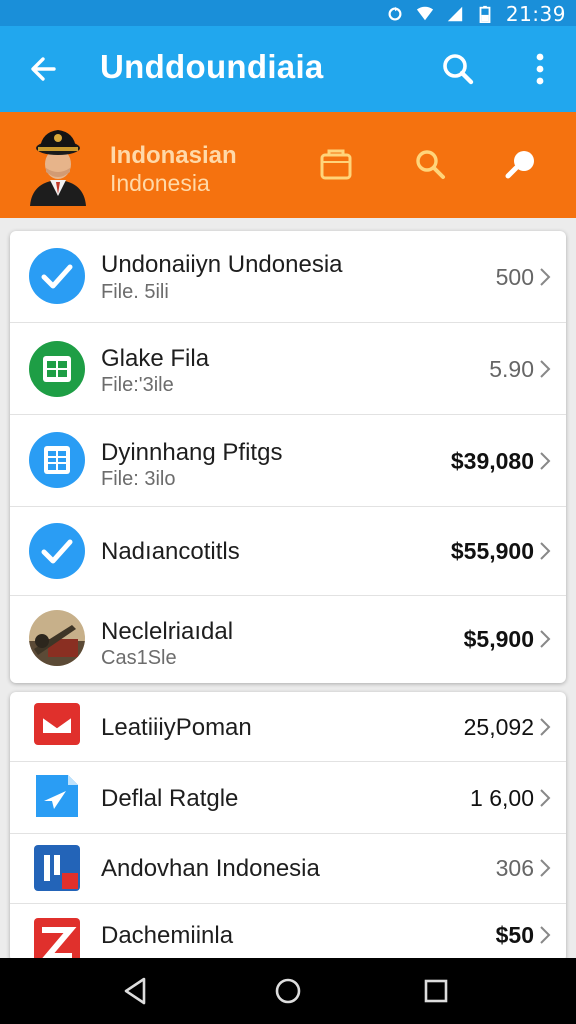 The image size is (576, 1024). What do you see at coordinates (288, 369) in the screenshot?
I see `list-item: Glake Fila File:'3ile 5.90` at bounding box center [288, 369].